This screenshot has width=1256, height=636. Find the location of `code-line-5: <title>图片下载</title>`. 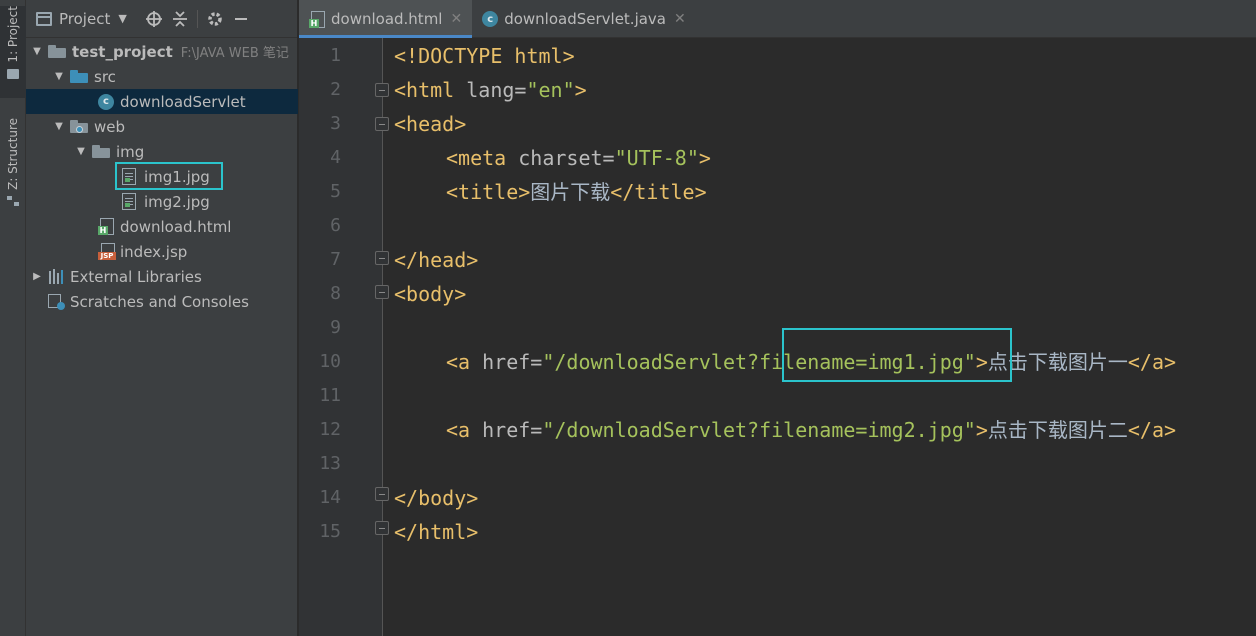

code-line-5: <title>图片下载</title> is located at coordinates (576, 192).